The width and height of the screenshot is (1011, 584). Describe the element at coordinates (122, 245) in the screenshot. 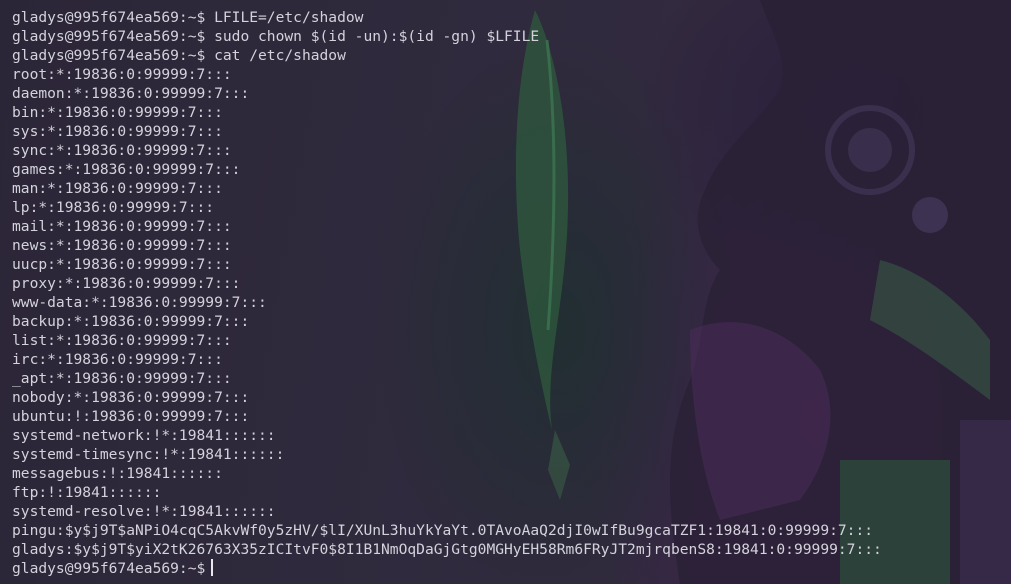

I see `terminal-line: news:*:19836:0:99999:7:::` at that location.